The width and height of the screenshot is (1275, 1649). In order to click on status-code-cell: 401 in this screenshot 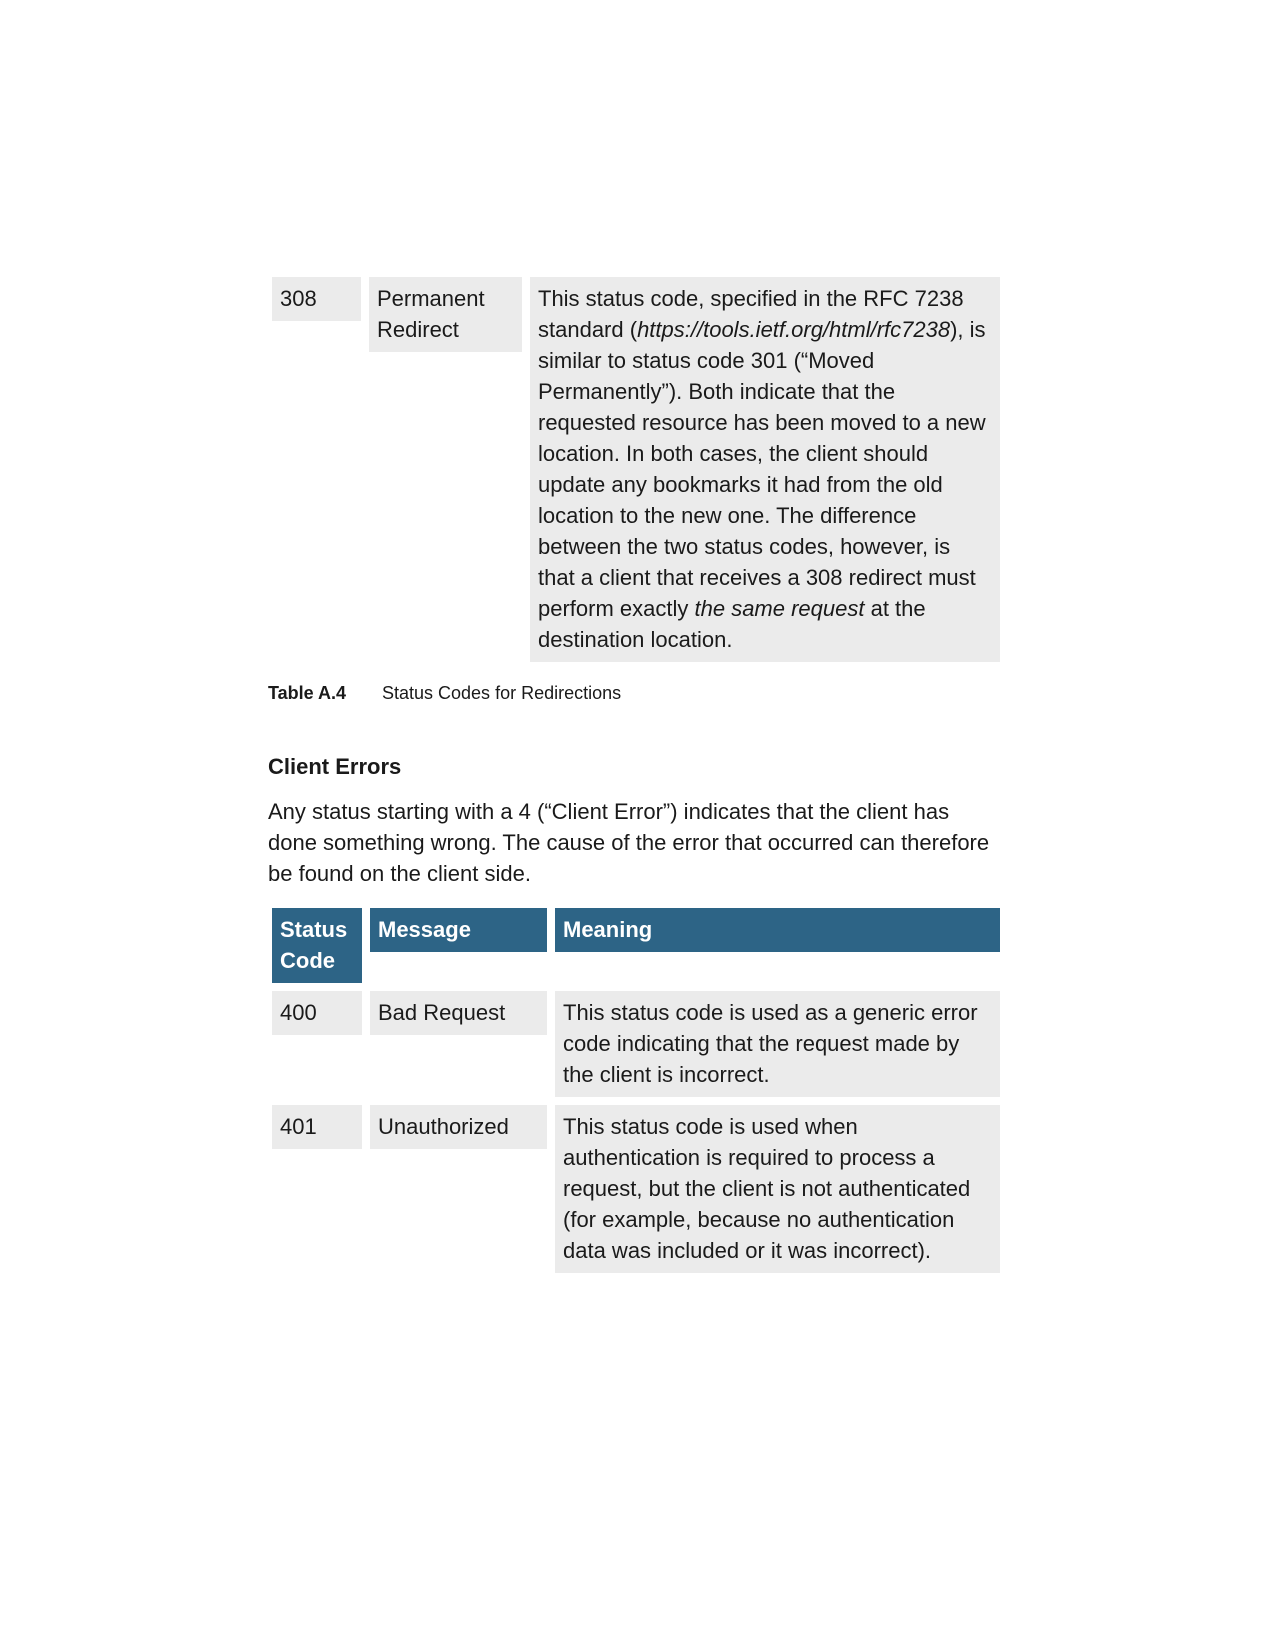, I will do `click(317, 1127)`.